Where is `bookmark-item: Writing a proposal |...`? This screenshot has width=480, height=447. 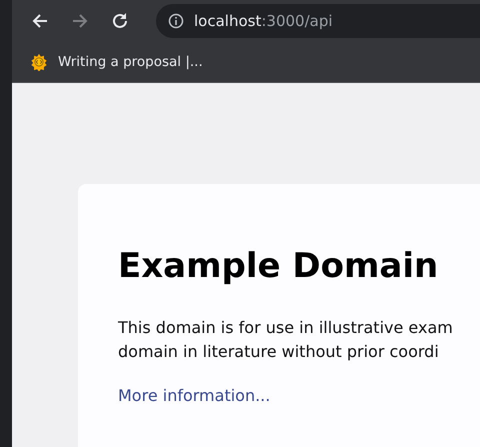 bookmark-item: Writing a proposal |... is located at coordinates (116, 61).